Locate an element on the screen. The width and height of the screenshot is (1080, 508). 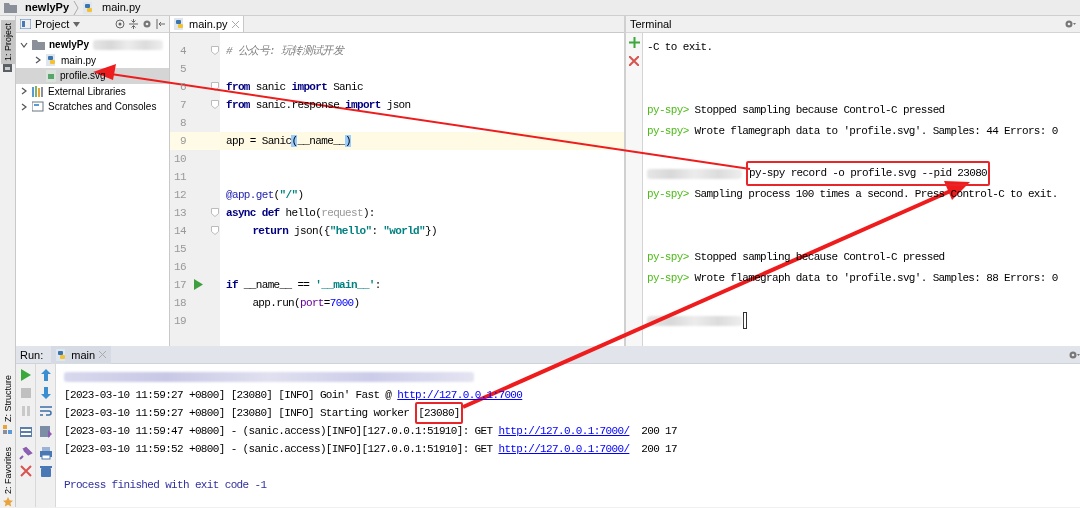
console-text: [2023-03-10 11:59:47 +0800] - (sanic.access)[INFO][127.0.0.1:51910]: GET is located at coordinates (279, 432).